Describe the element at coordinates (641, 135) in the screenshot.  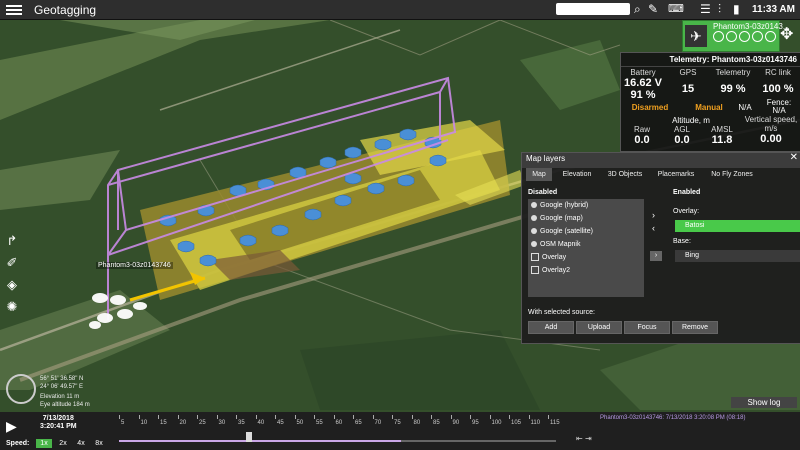
I see `raw-cell: Raw 0.0` at that location.